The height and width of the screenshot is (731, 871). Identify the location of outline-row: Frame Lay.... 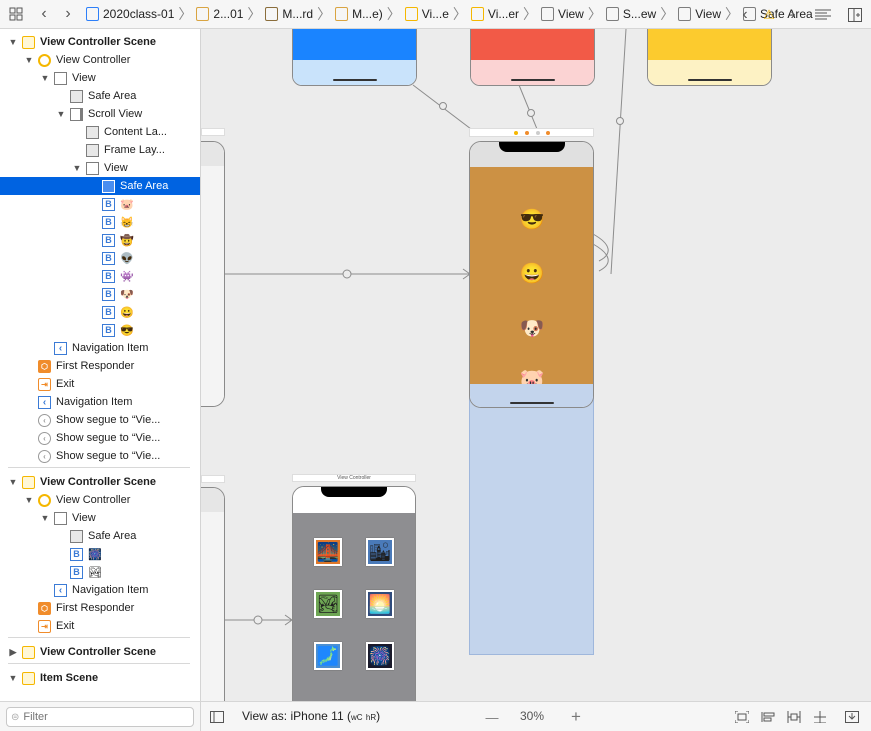
(100, 150).